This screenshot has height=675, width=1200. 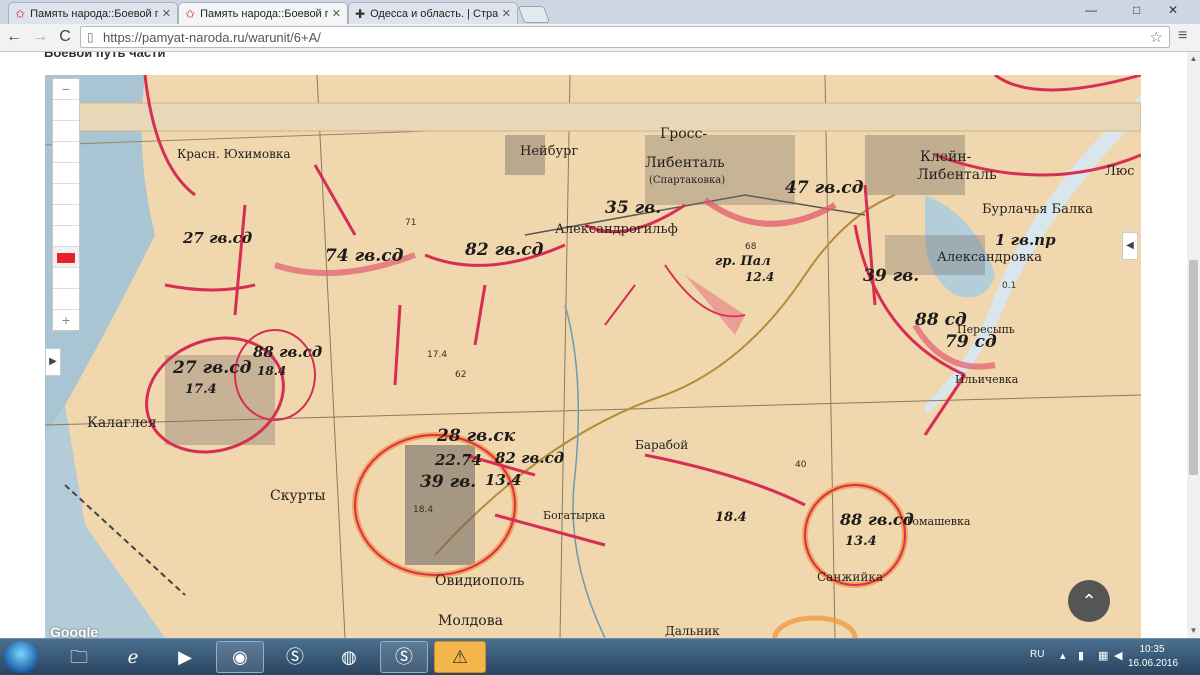 I want to click on language-indicator: RU, so click(x=1037, y=654).